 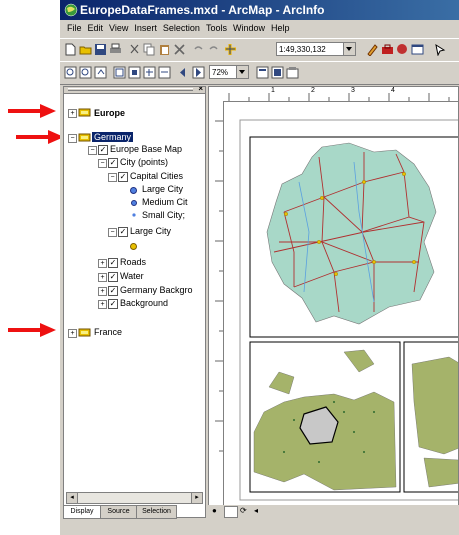 I want to click on print-icon, so click(x=115, y=49).